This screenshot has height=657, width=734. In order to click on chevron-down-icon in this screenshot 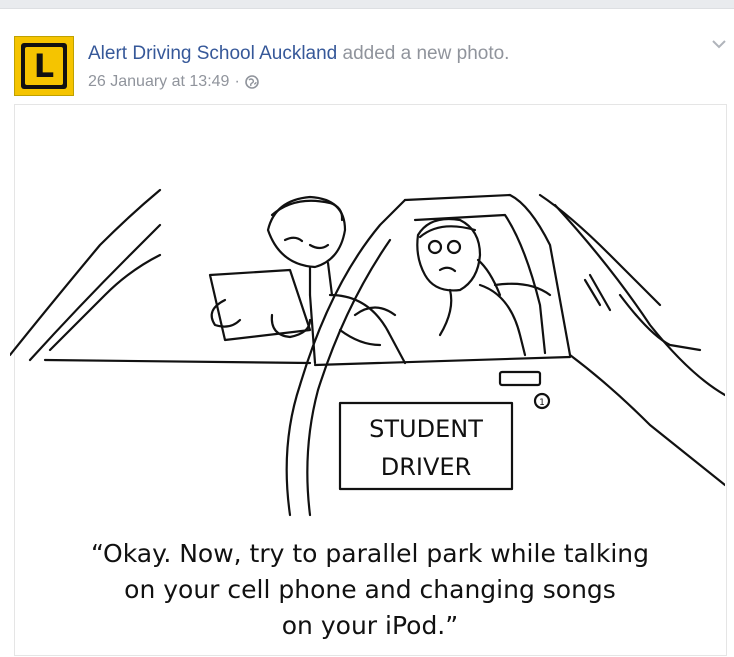, I will do `click(719, 44)`.